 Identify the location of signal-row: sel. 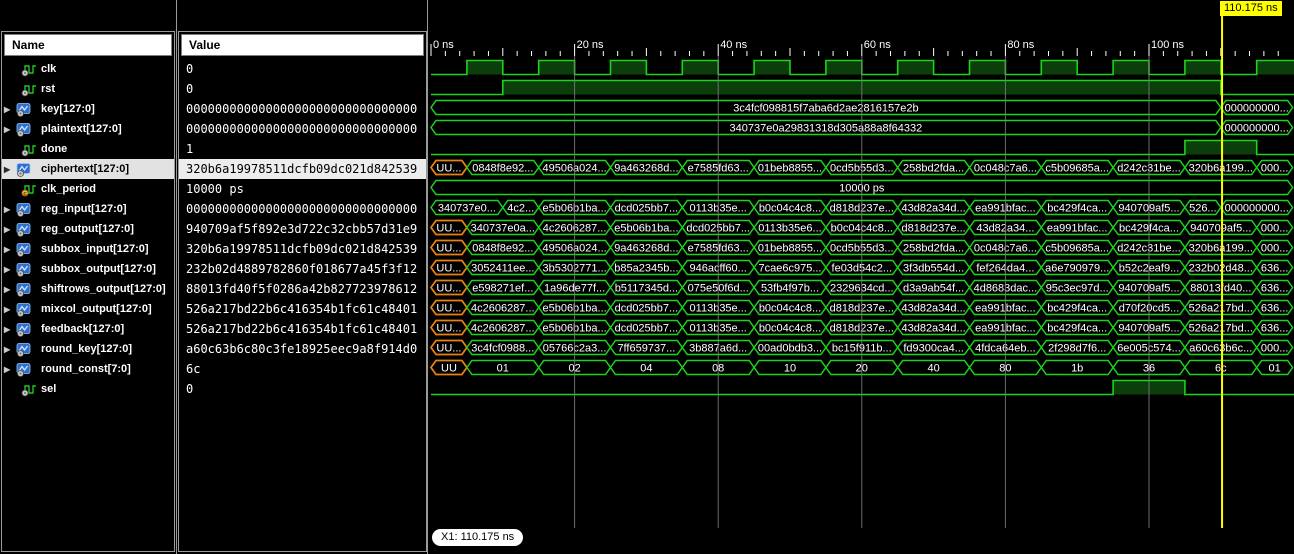
(88, 389).